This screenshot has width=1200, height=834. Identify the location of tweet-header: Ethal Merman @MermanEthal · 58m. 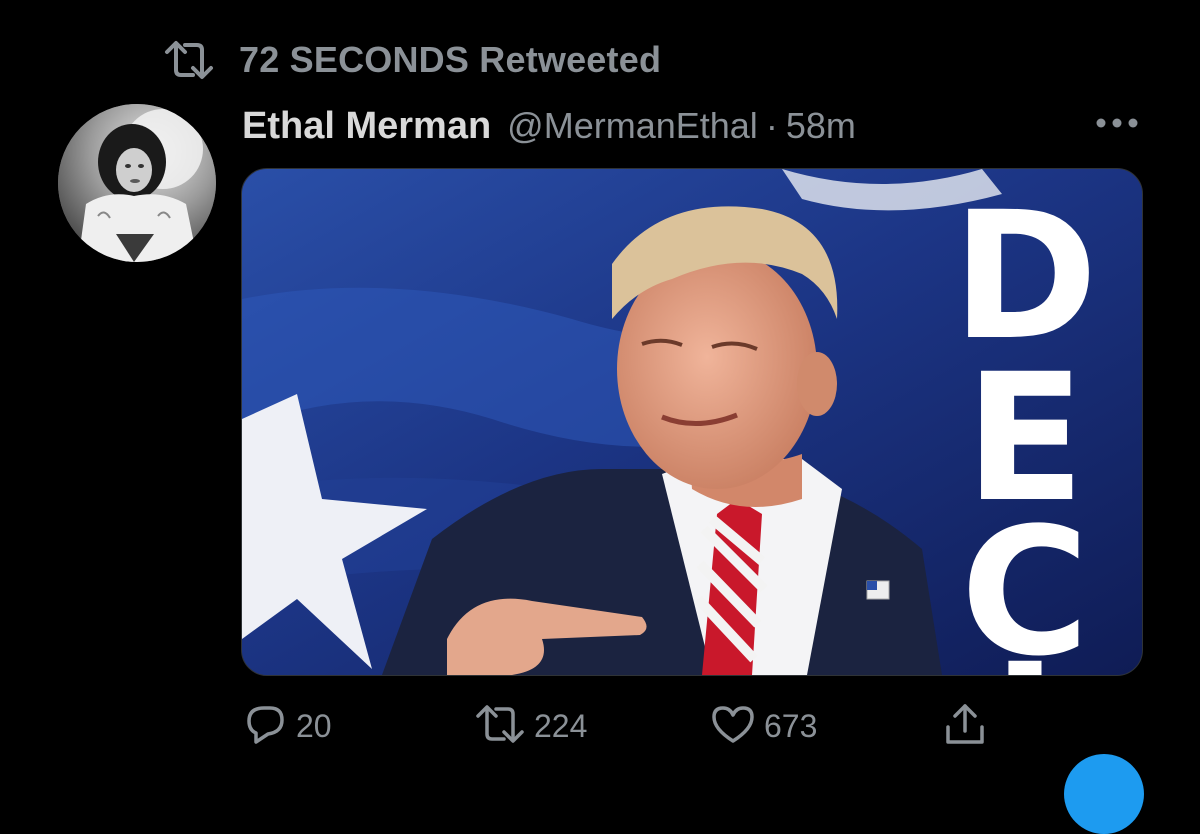
(549, 126).